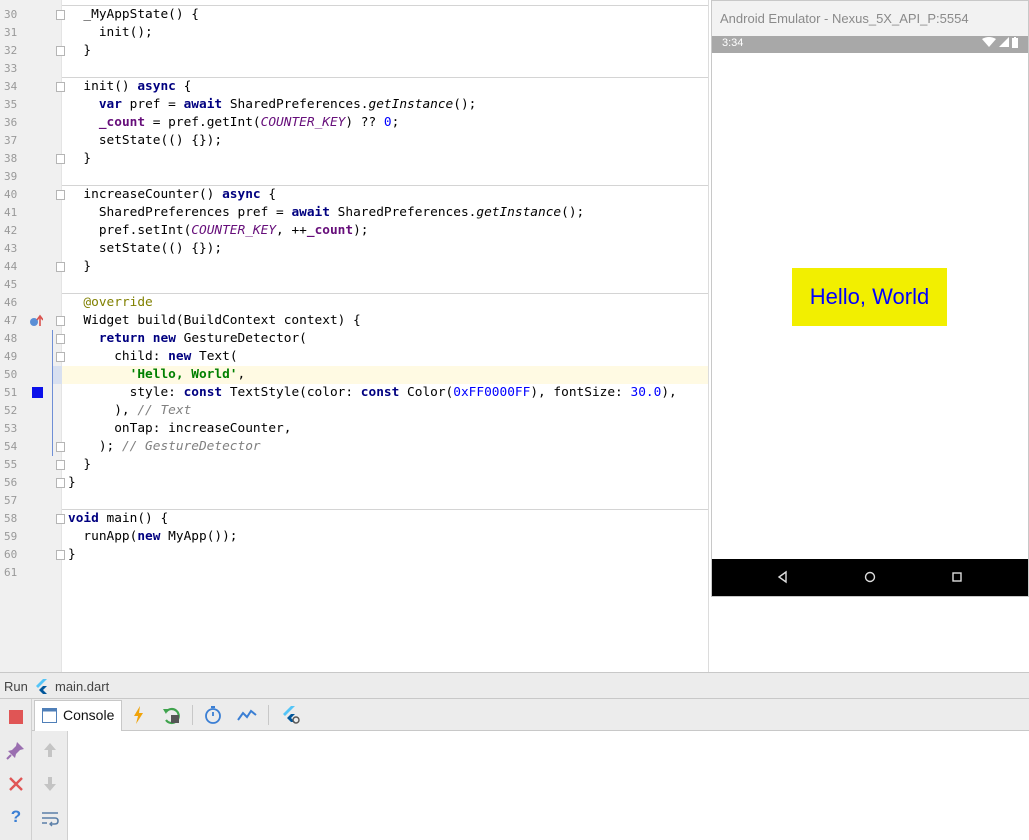 The height and width of the screenshot is (840, 1029). What do you see at coordinates (11, 86) in the screenshot?
I see `line-number: 34` at bounding box center [11, 86].